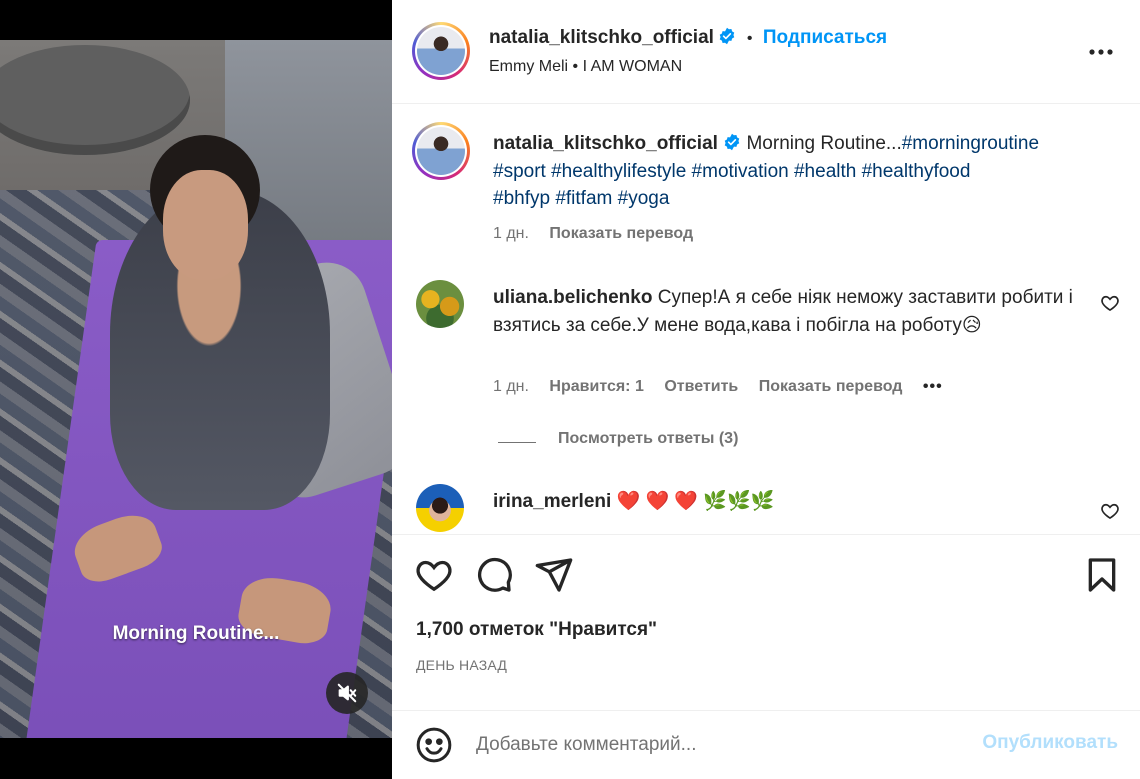 Image resolution: width=1140 pixels, height=779 pixels. I want to click on comment-time: 1 дн., so click(511, 386).